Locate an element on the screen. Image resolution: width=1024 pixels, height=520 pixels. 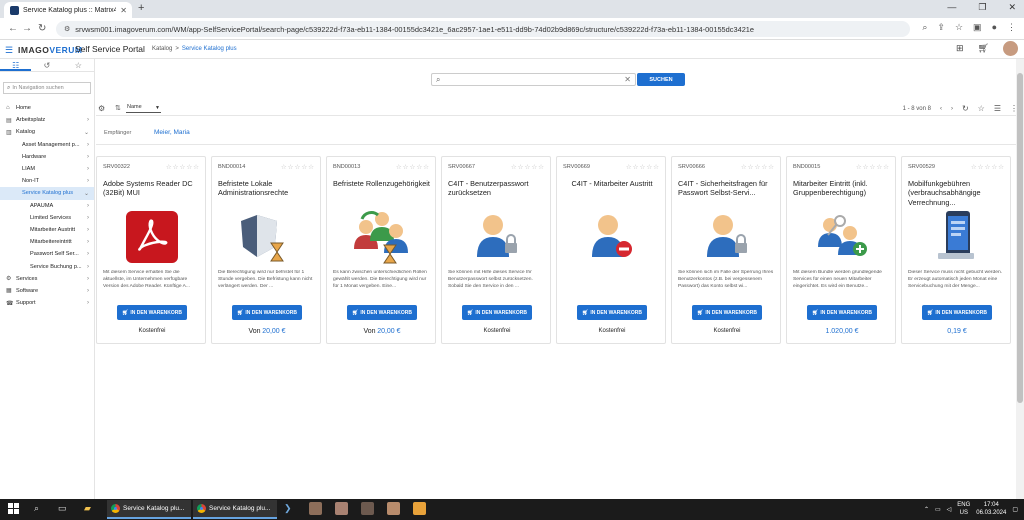
sidepanel-icon: ▣ is located at coordinates (977, 27).